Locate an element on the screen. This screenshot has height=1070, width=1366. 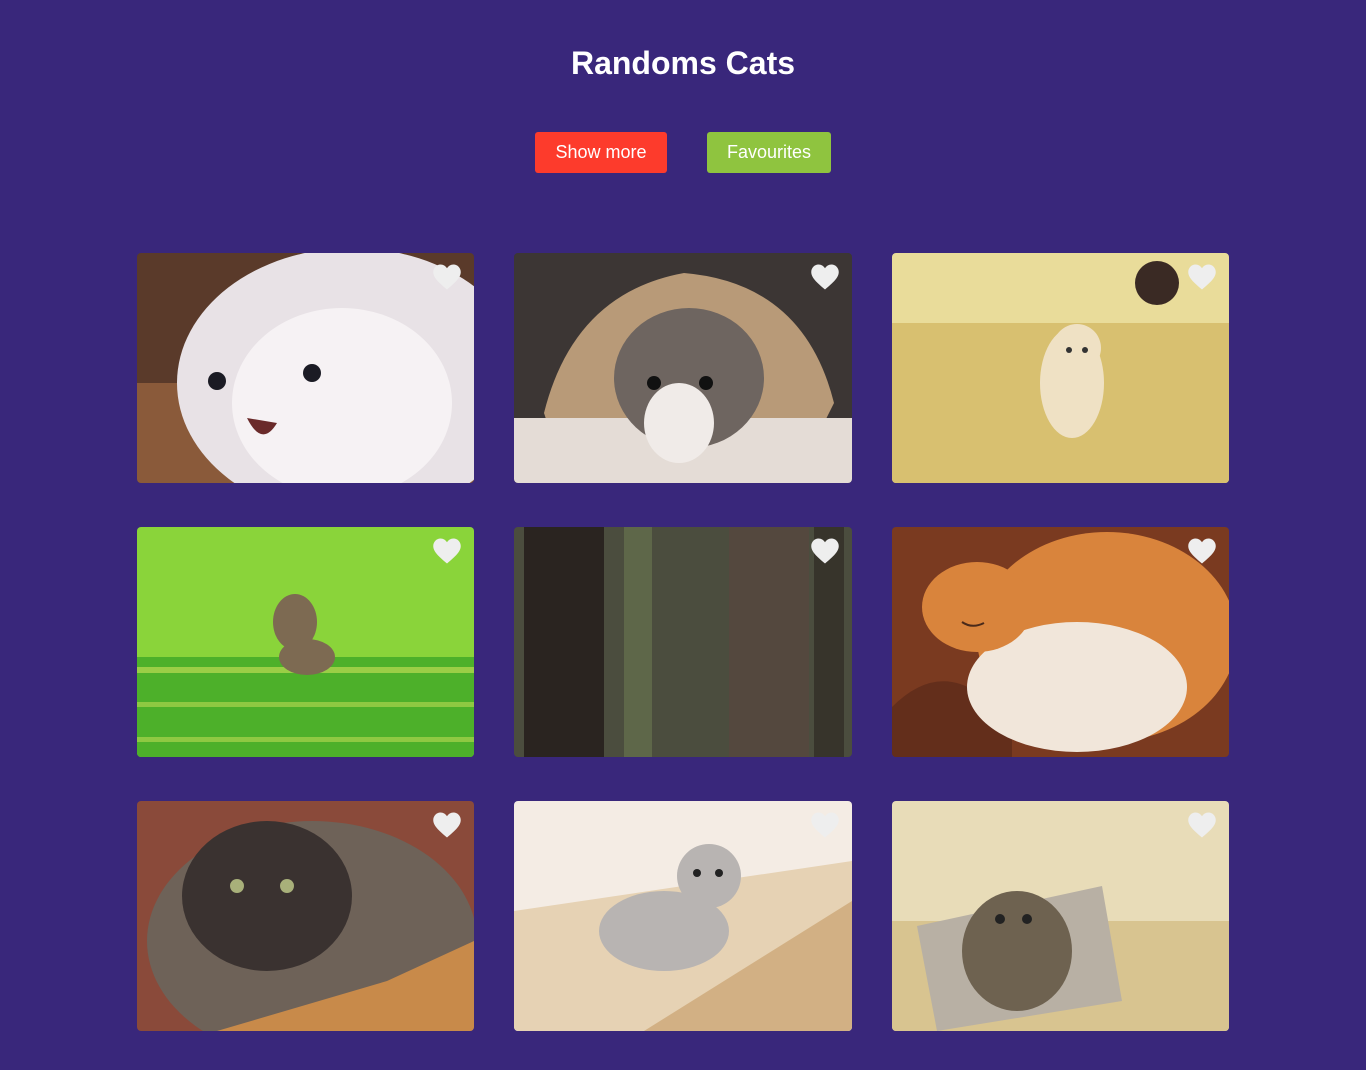
page-title: Randoms Cats is located at coordinates (683, 63).